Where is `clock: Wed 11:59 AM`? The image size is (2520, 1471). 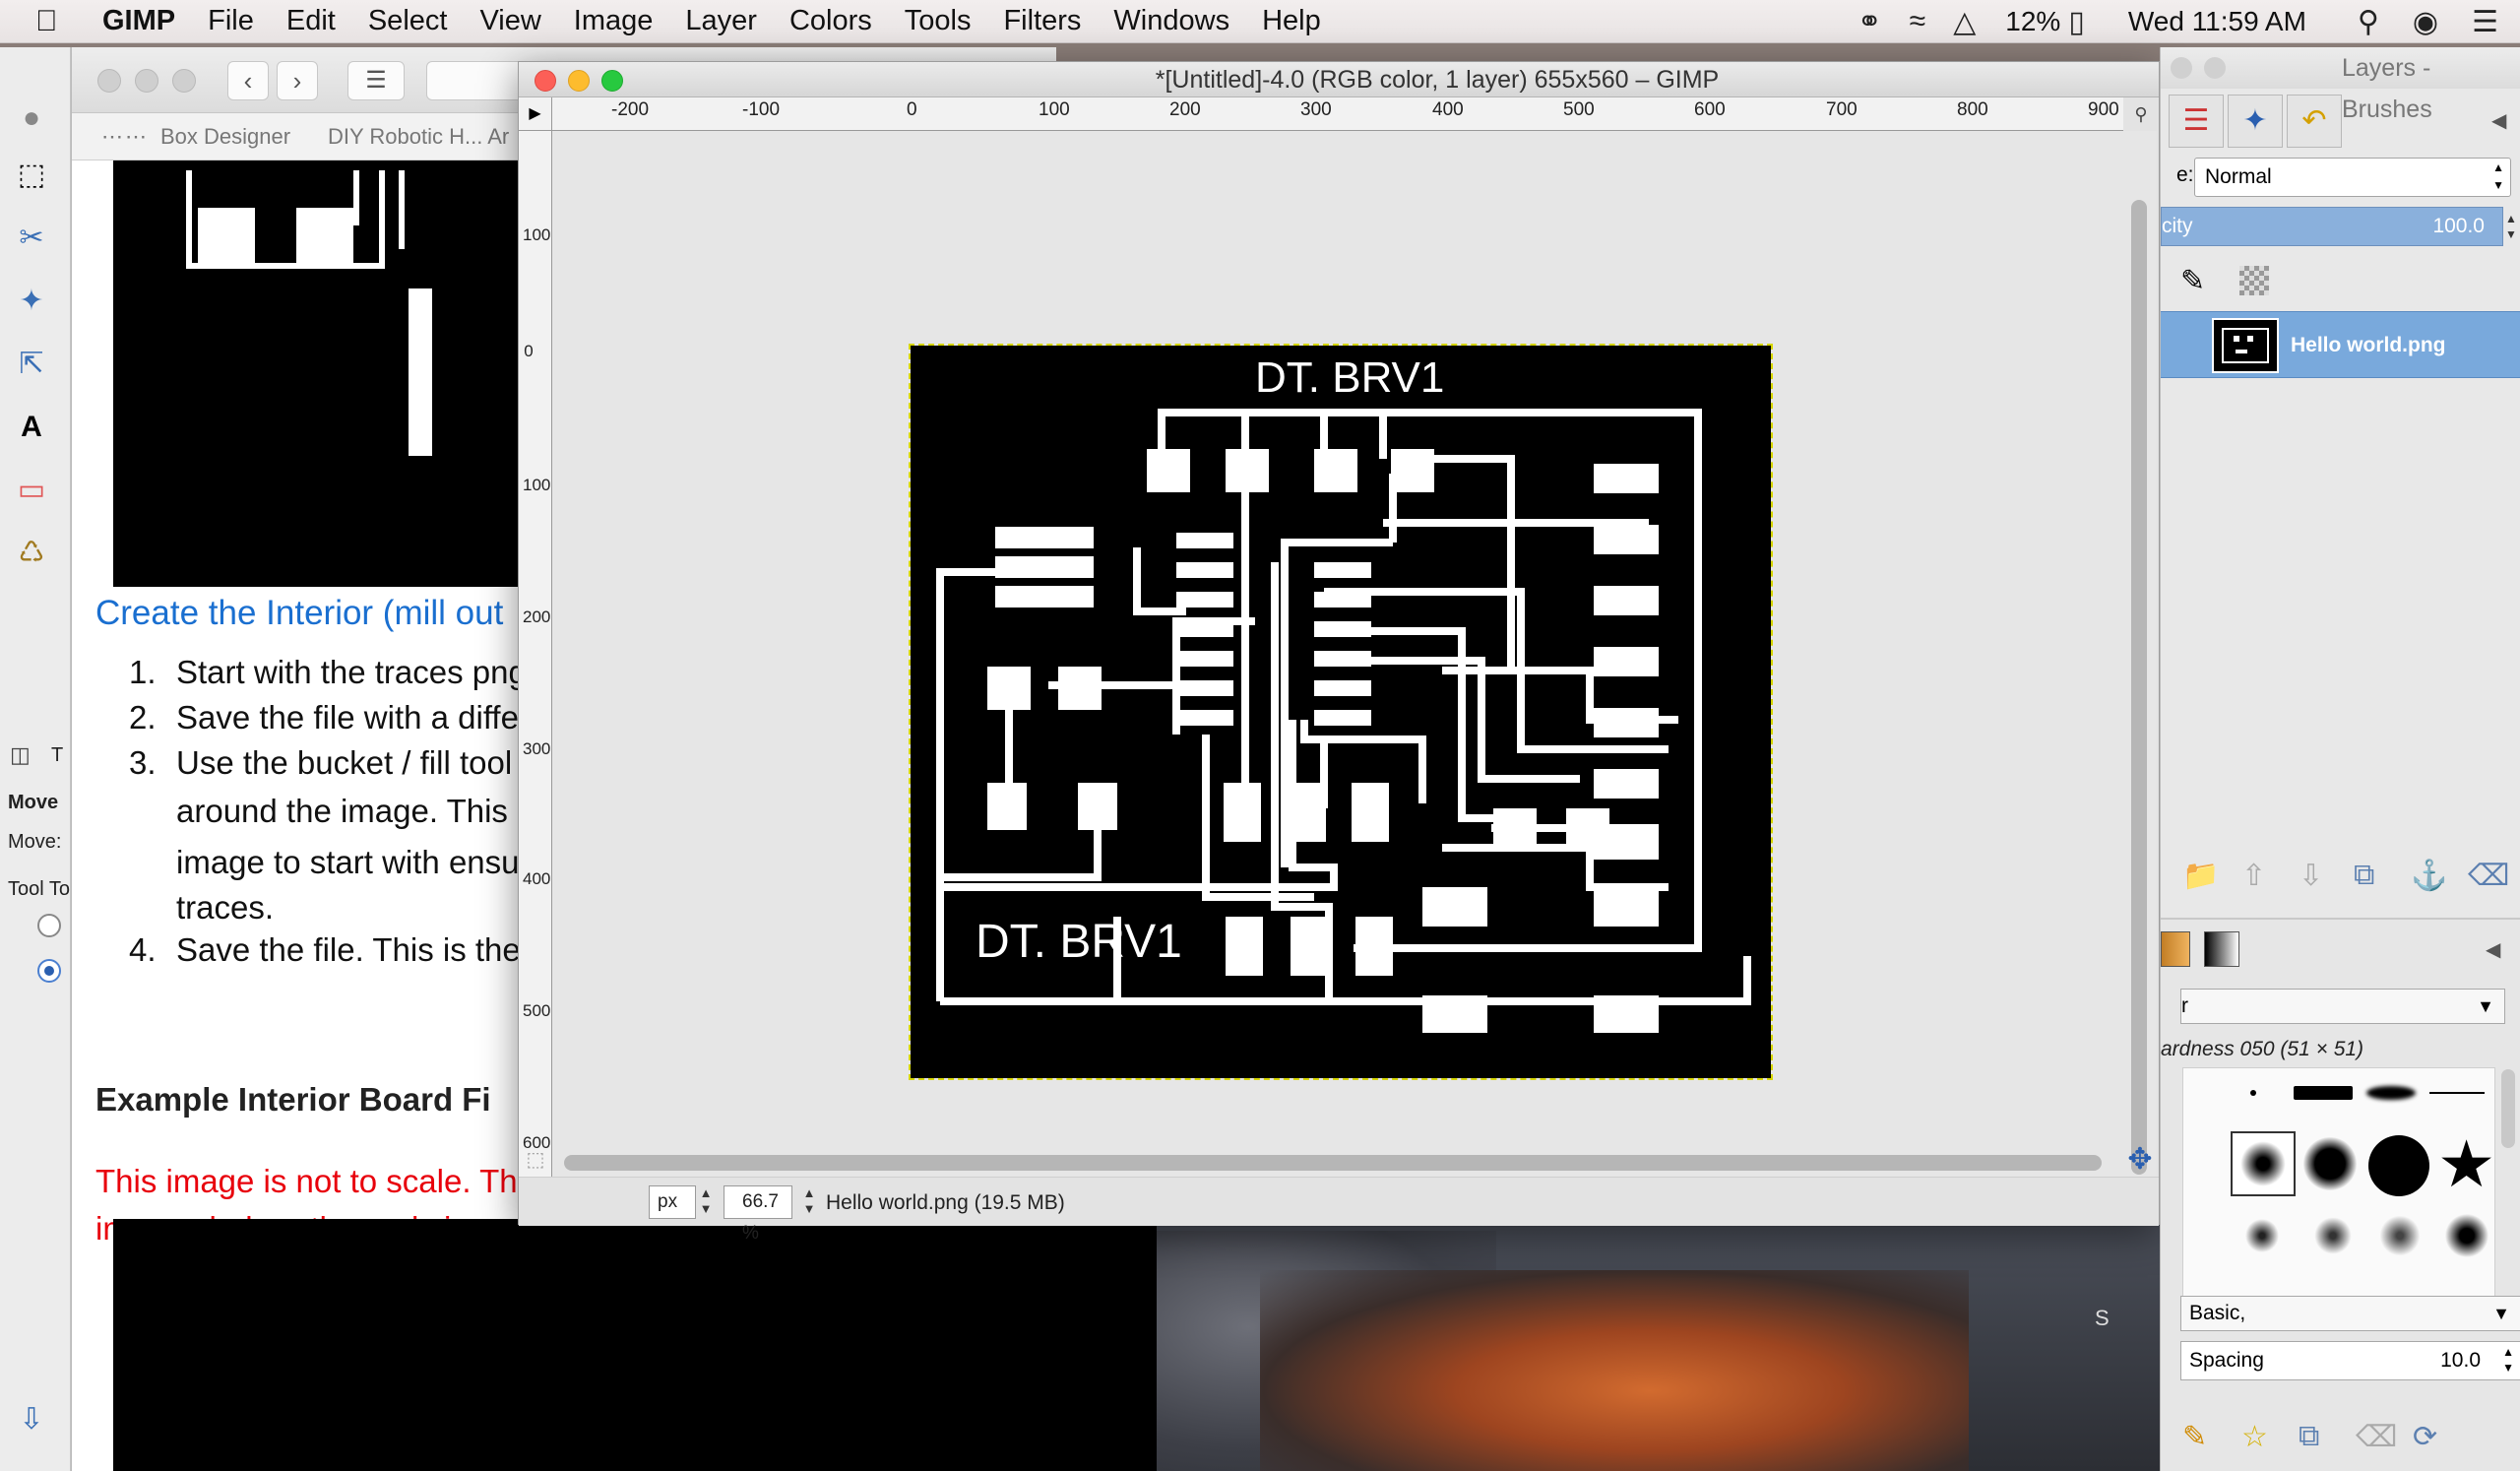
clock: Wed 11:59 AM is located at coordinates (2217, 21).